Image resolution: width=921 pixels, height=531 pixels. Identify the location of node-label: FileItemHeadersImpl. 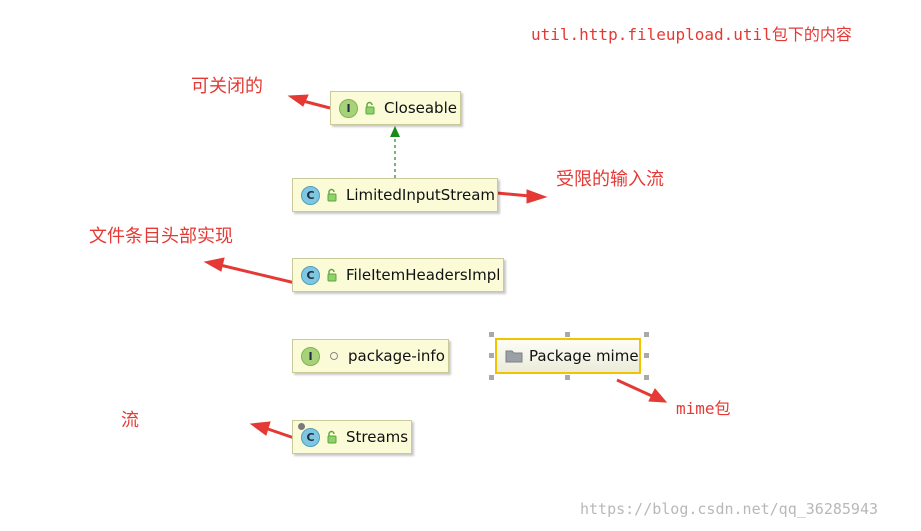
(423, 275).